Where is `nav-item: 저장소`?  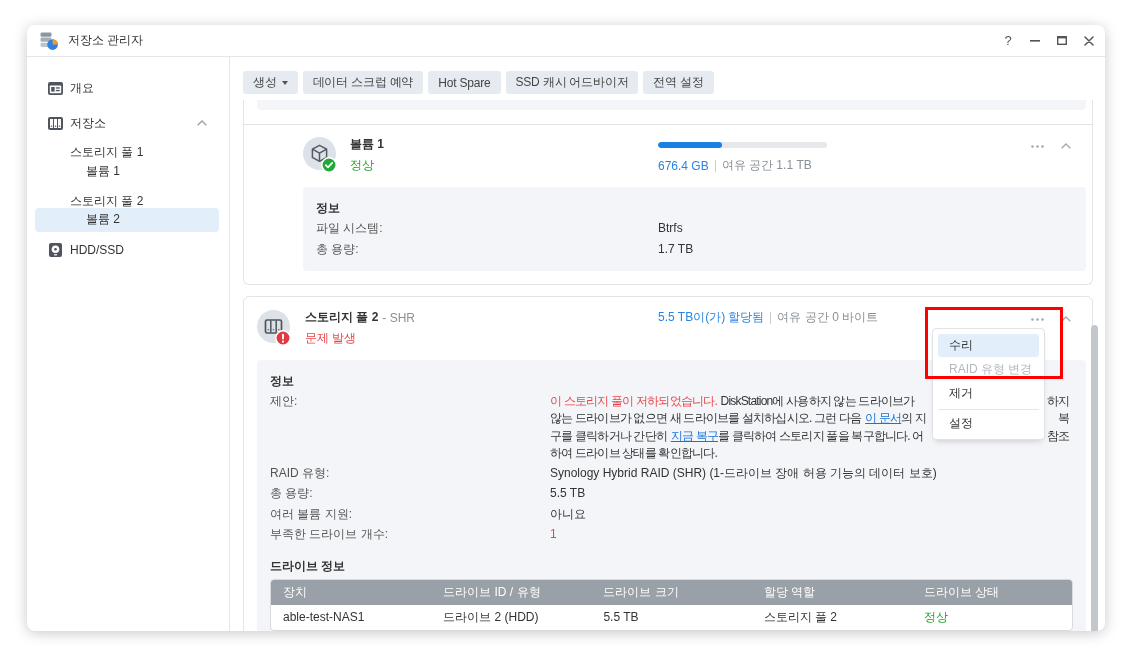 nav-item: 저장소 is located at coordinates (127, 123).